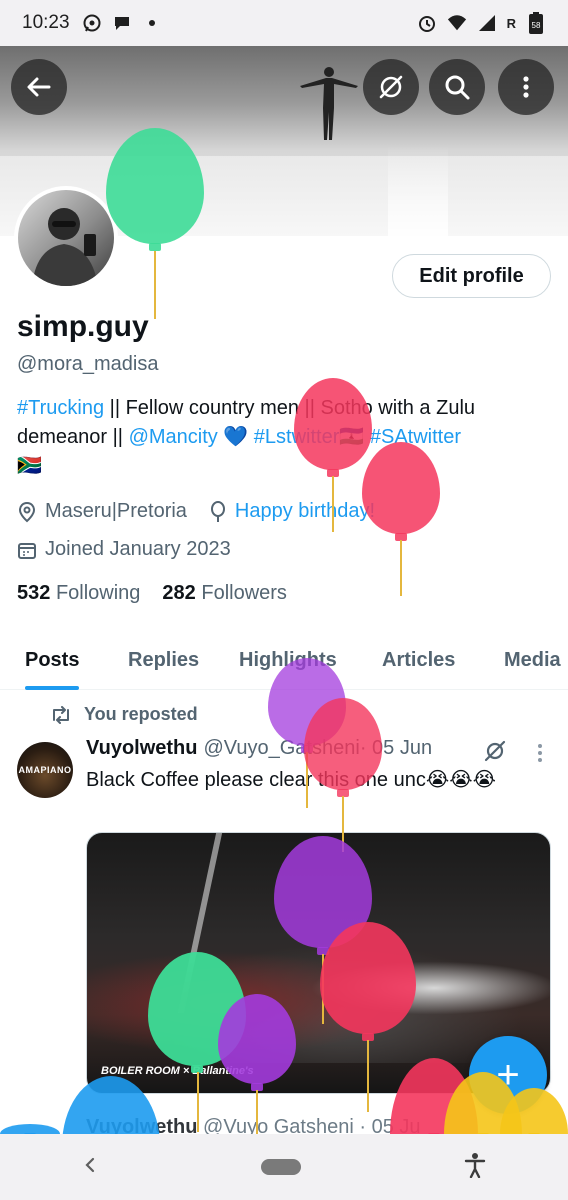  What do you see at coordinates (457, 23) in the screenshot?
I see `wifi-icon` at bounding box center [457, 23].